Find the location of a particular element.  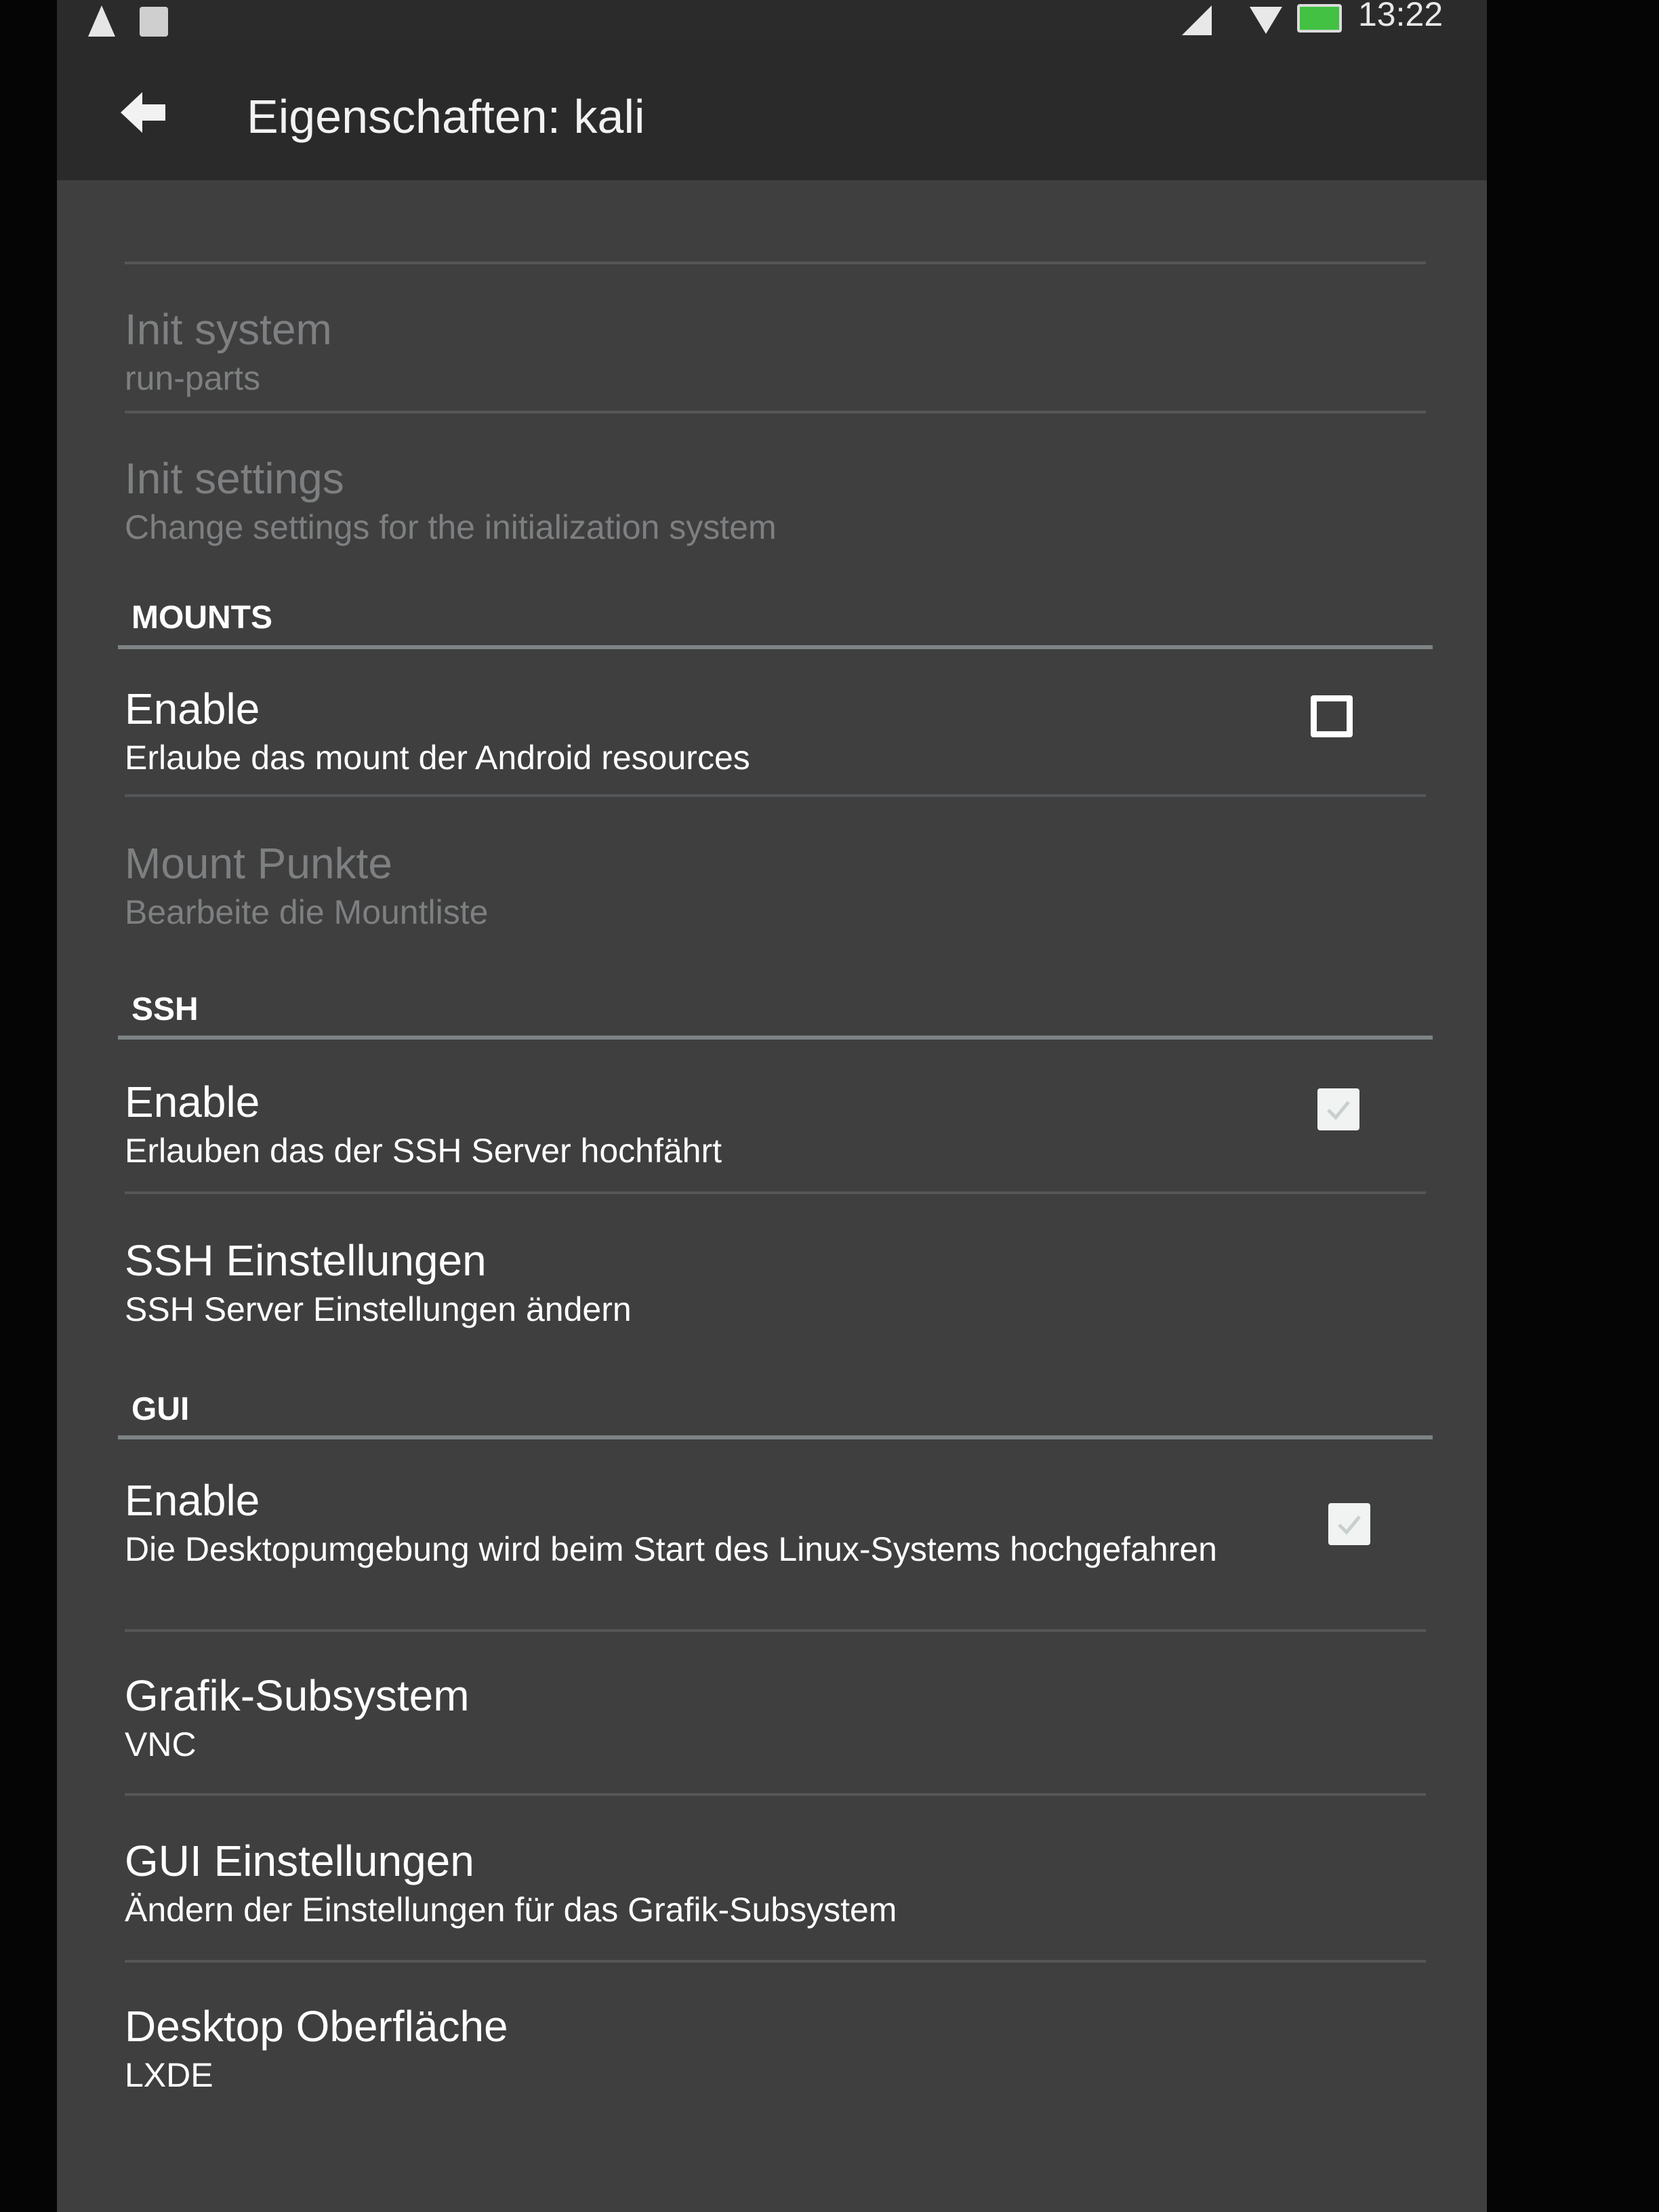

pref-mount-points: Mount Punkte Bearbeite die Mountliste is located at coordinates (701, 885).